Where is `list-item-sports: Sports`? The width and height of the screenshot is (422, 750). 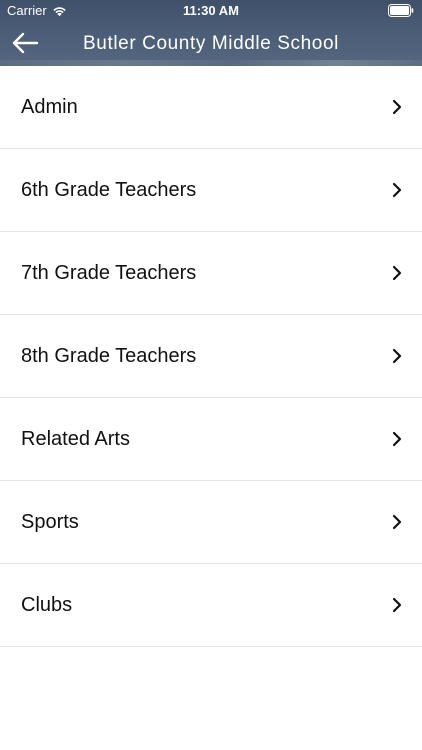
list-item-sports: Sports is located at coordinates (211, 522).